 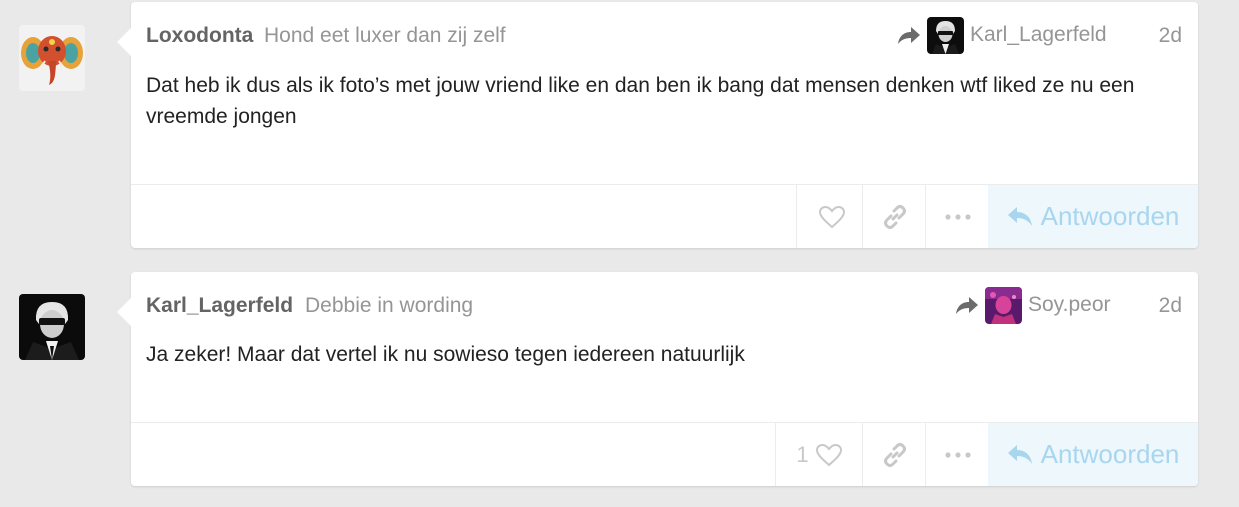 I want to click on like-button, so click(x=829, y=216).